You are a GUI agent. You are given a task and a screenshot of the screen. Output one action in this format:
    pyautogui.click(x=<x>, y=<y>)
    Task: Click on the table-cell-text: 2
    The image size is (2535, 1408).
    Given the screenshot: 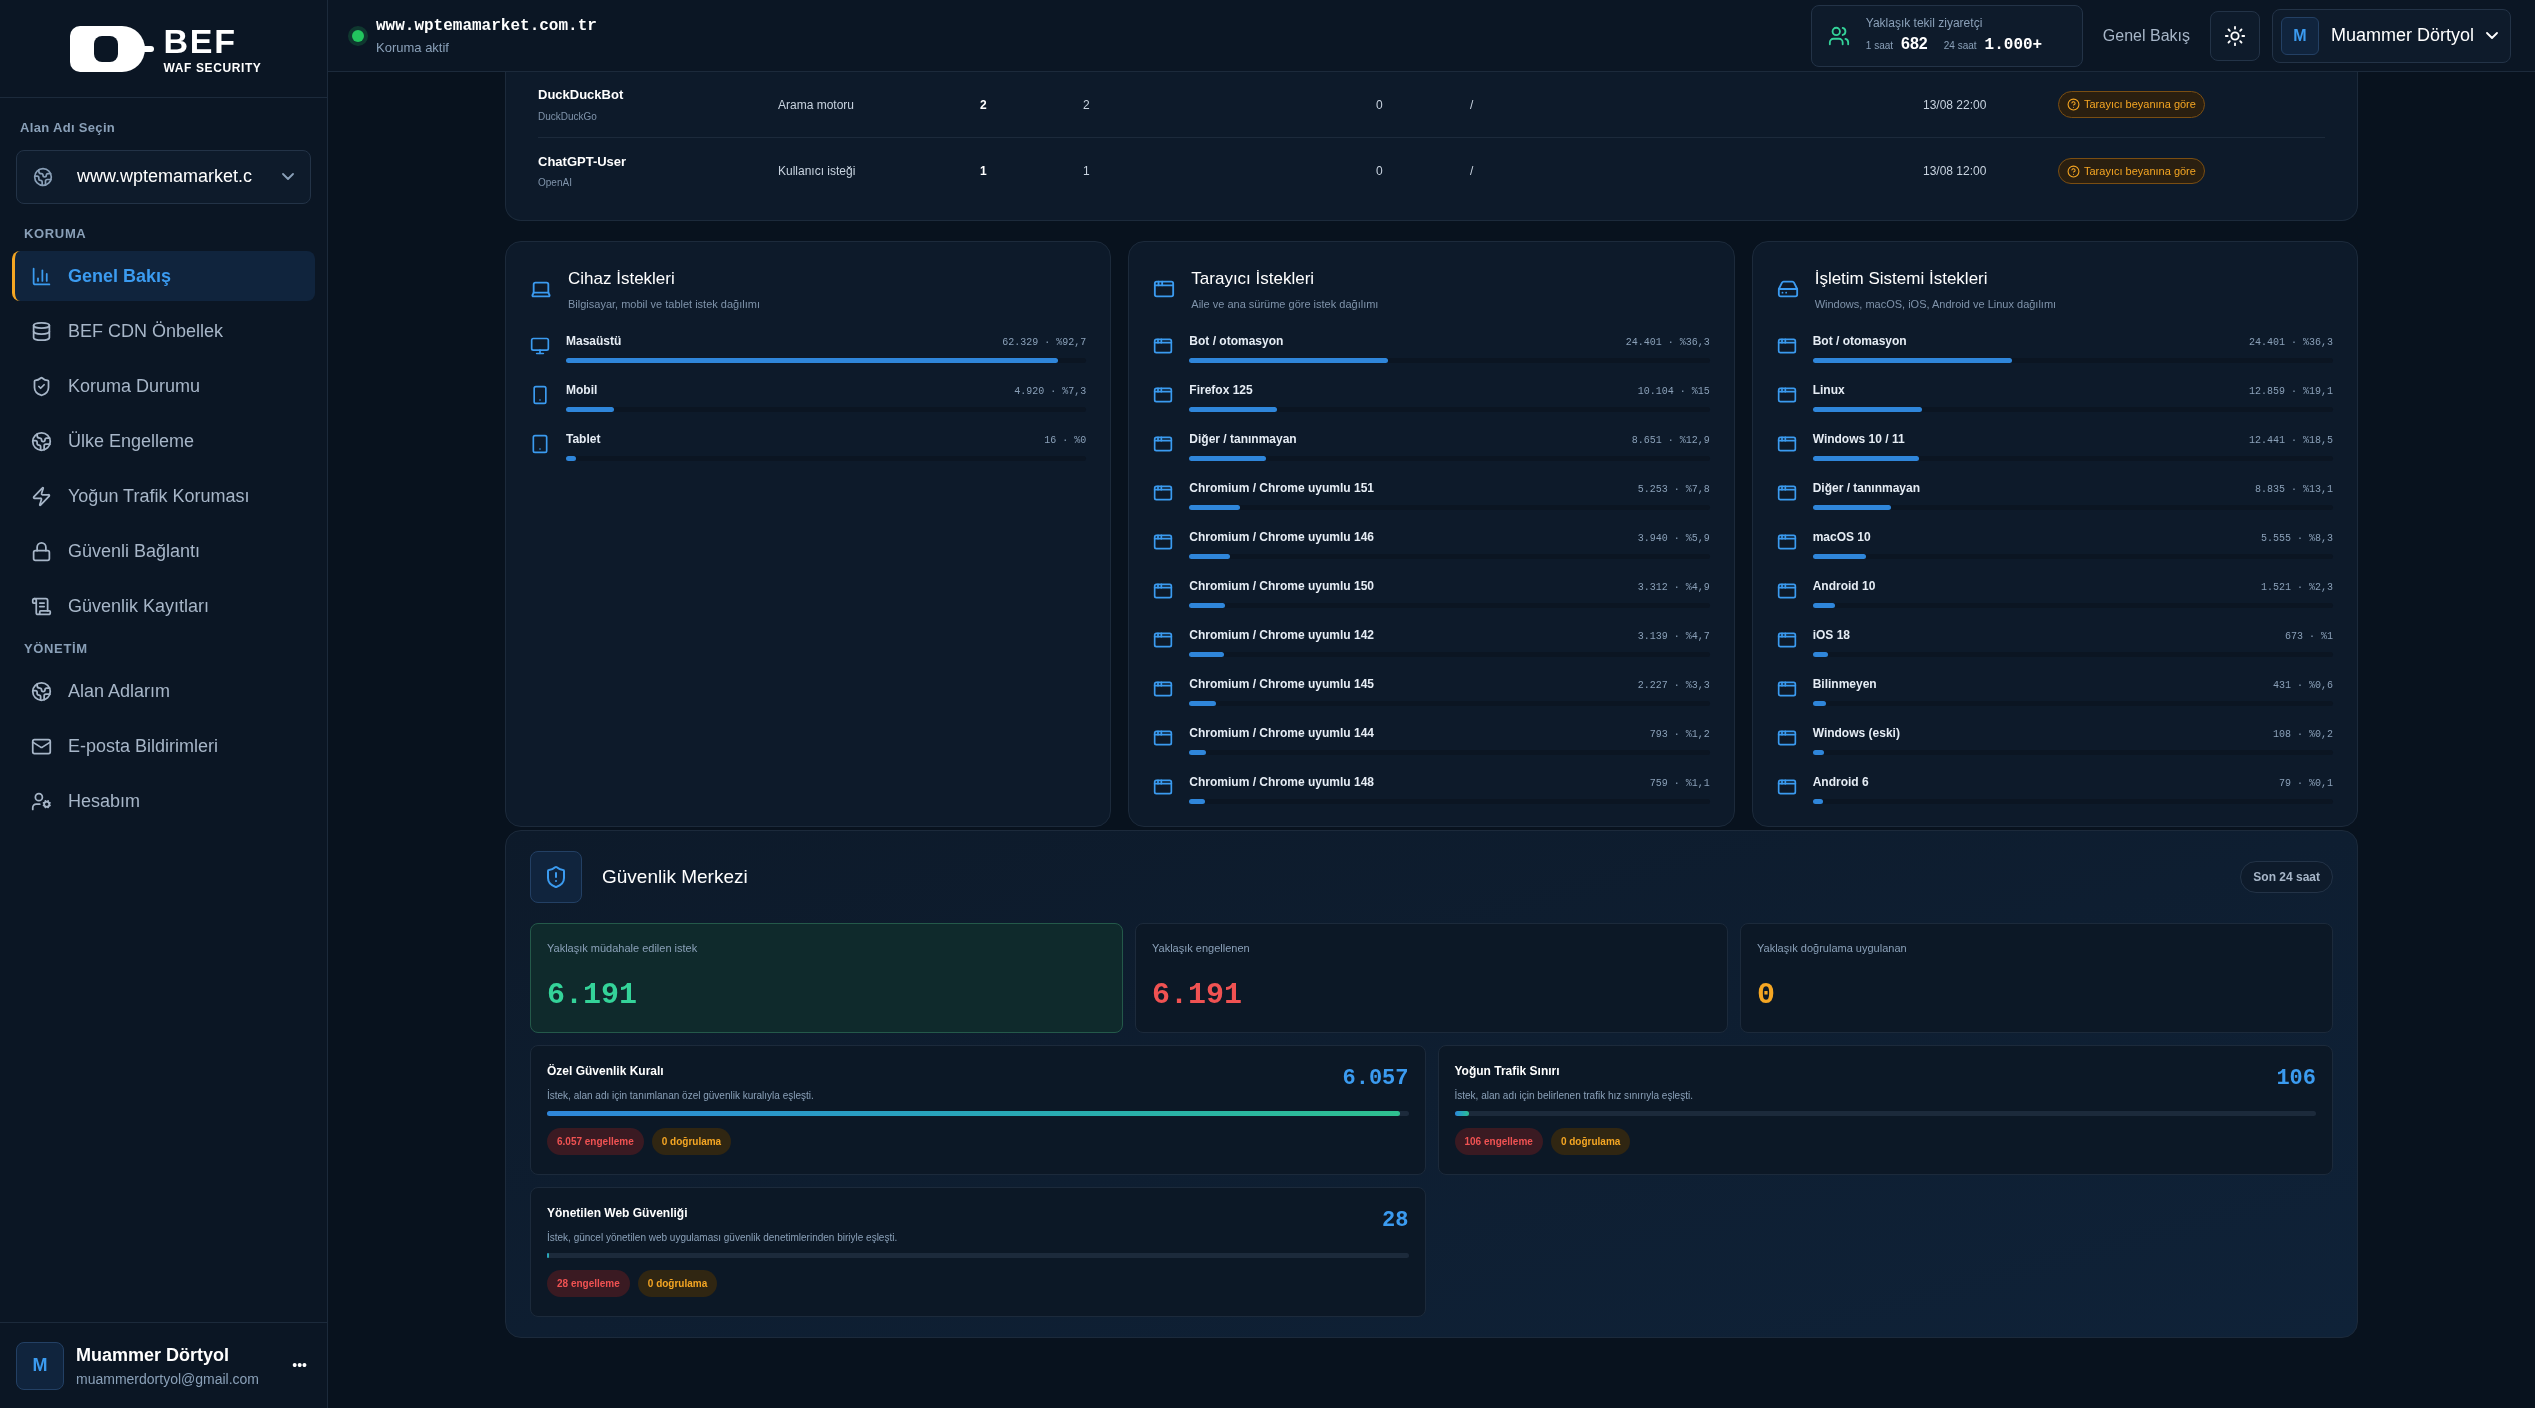 What is the action you would take?
    pyautogui.click(x=1087, y=105)
    